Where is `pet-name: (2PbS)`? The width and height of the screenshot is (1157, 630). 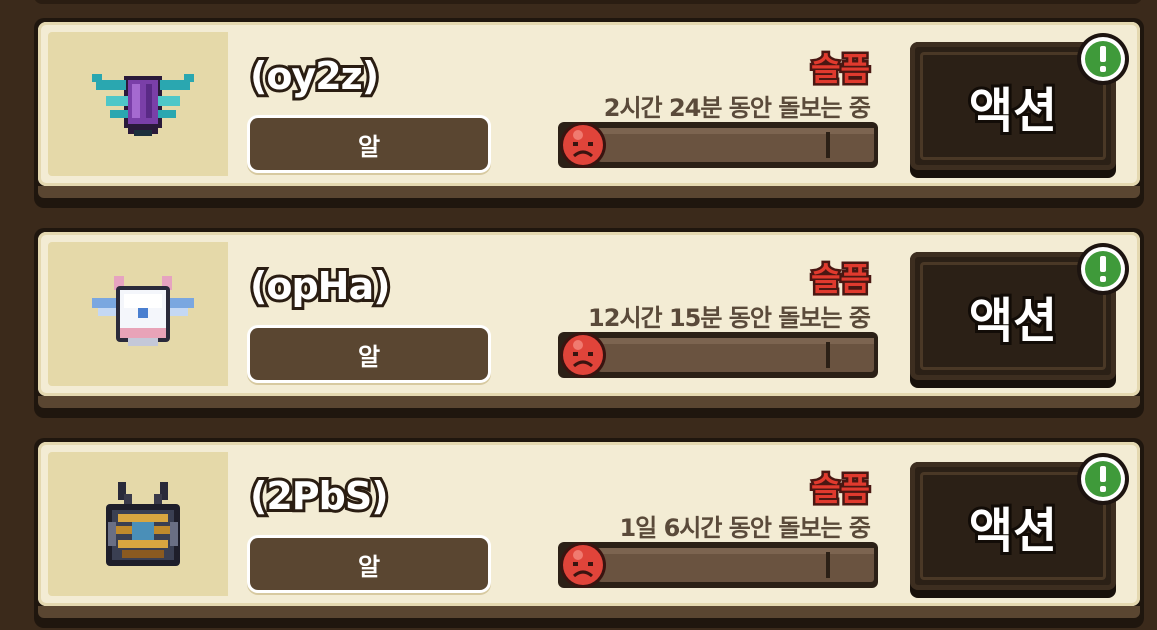 pet-name: (2PbS) is located at coordinates (319, 496).